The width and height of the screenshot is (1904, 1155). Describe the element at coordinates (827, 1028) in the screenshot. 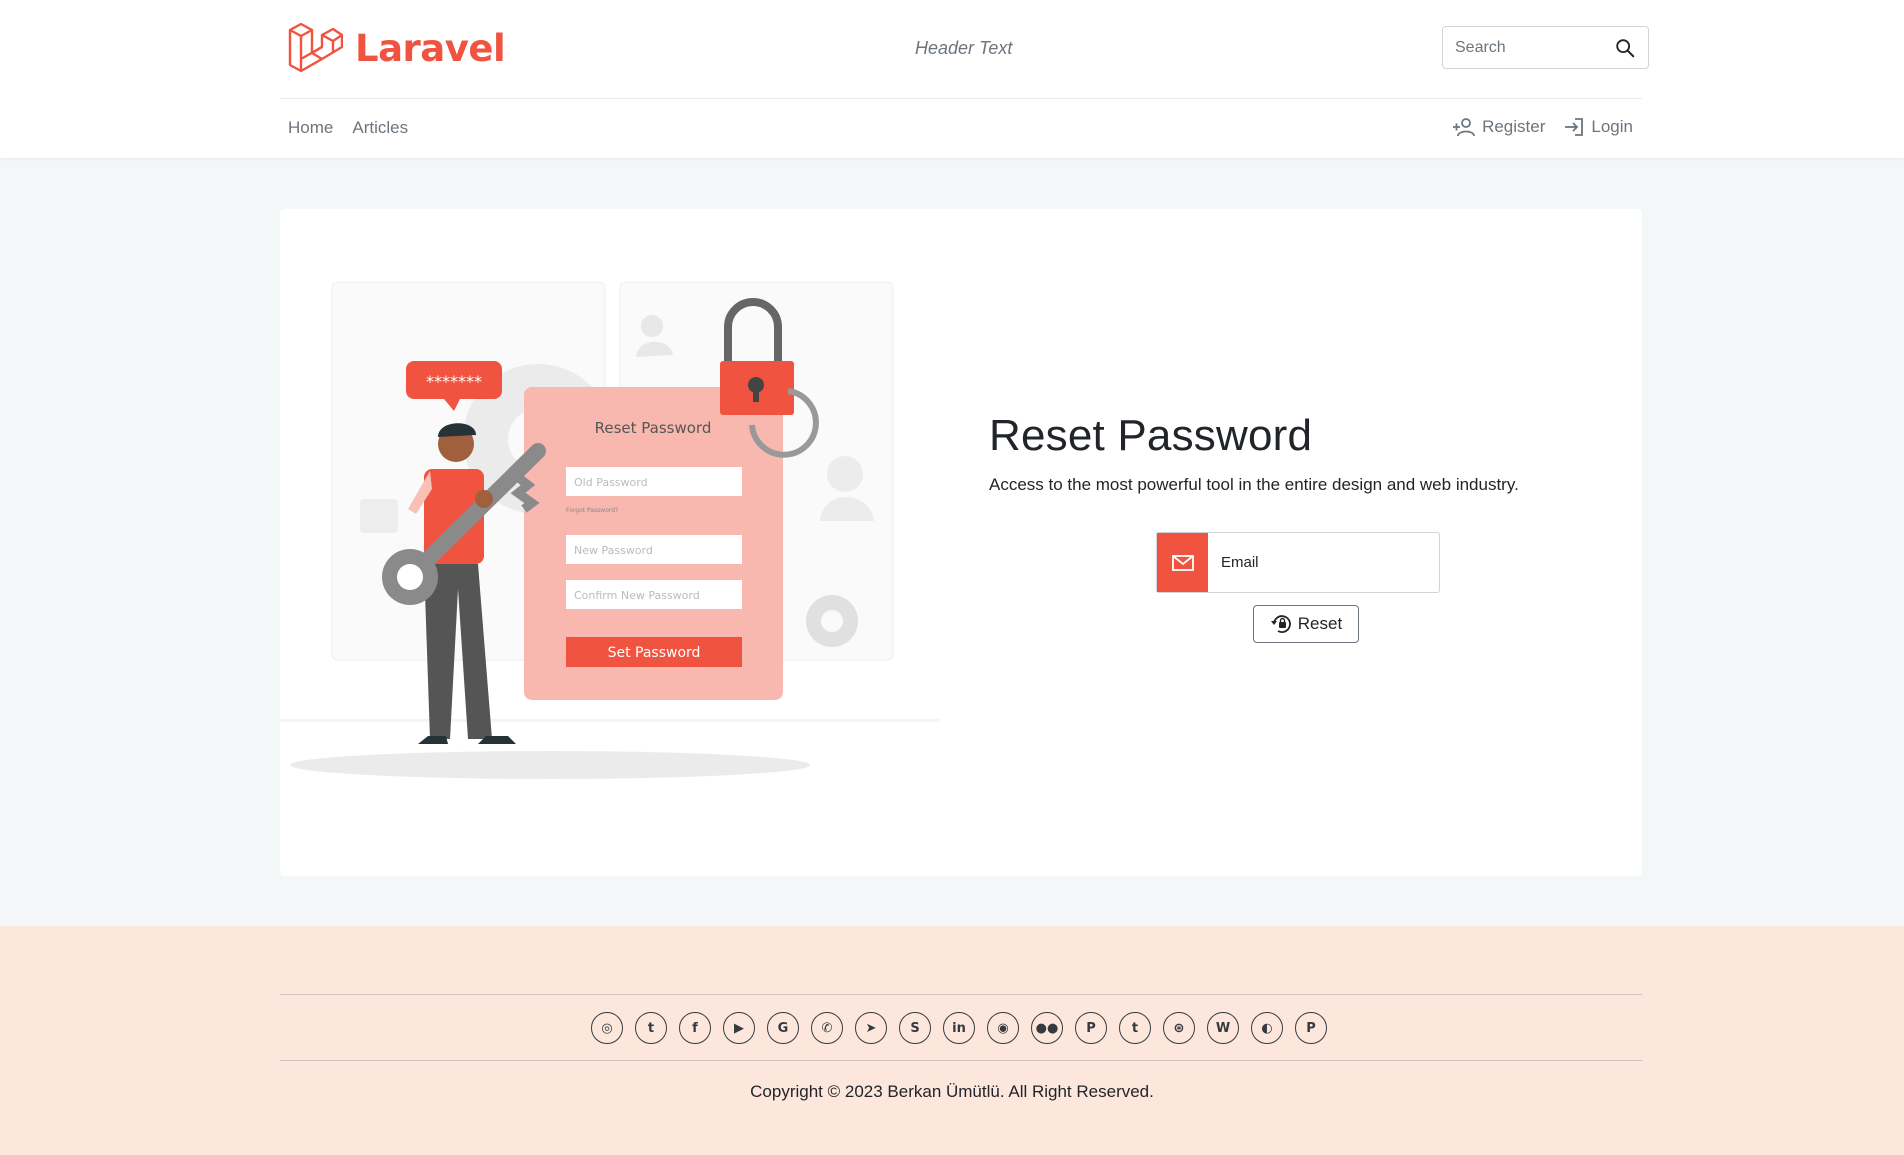

I see `whatsapp-icon: ✆` at that location.